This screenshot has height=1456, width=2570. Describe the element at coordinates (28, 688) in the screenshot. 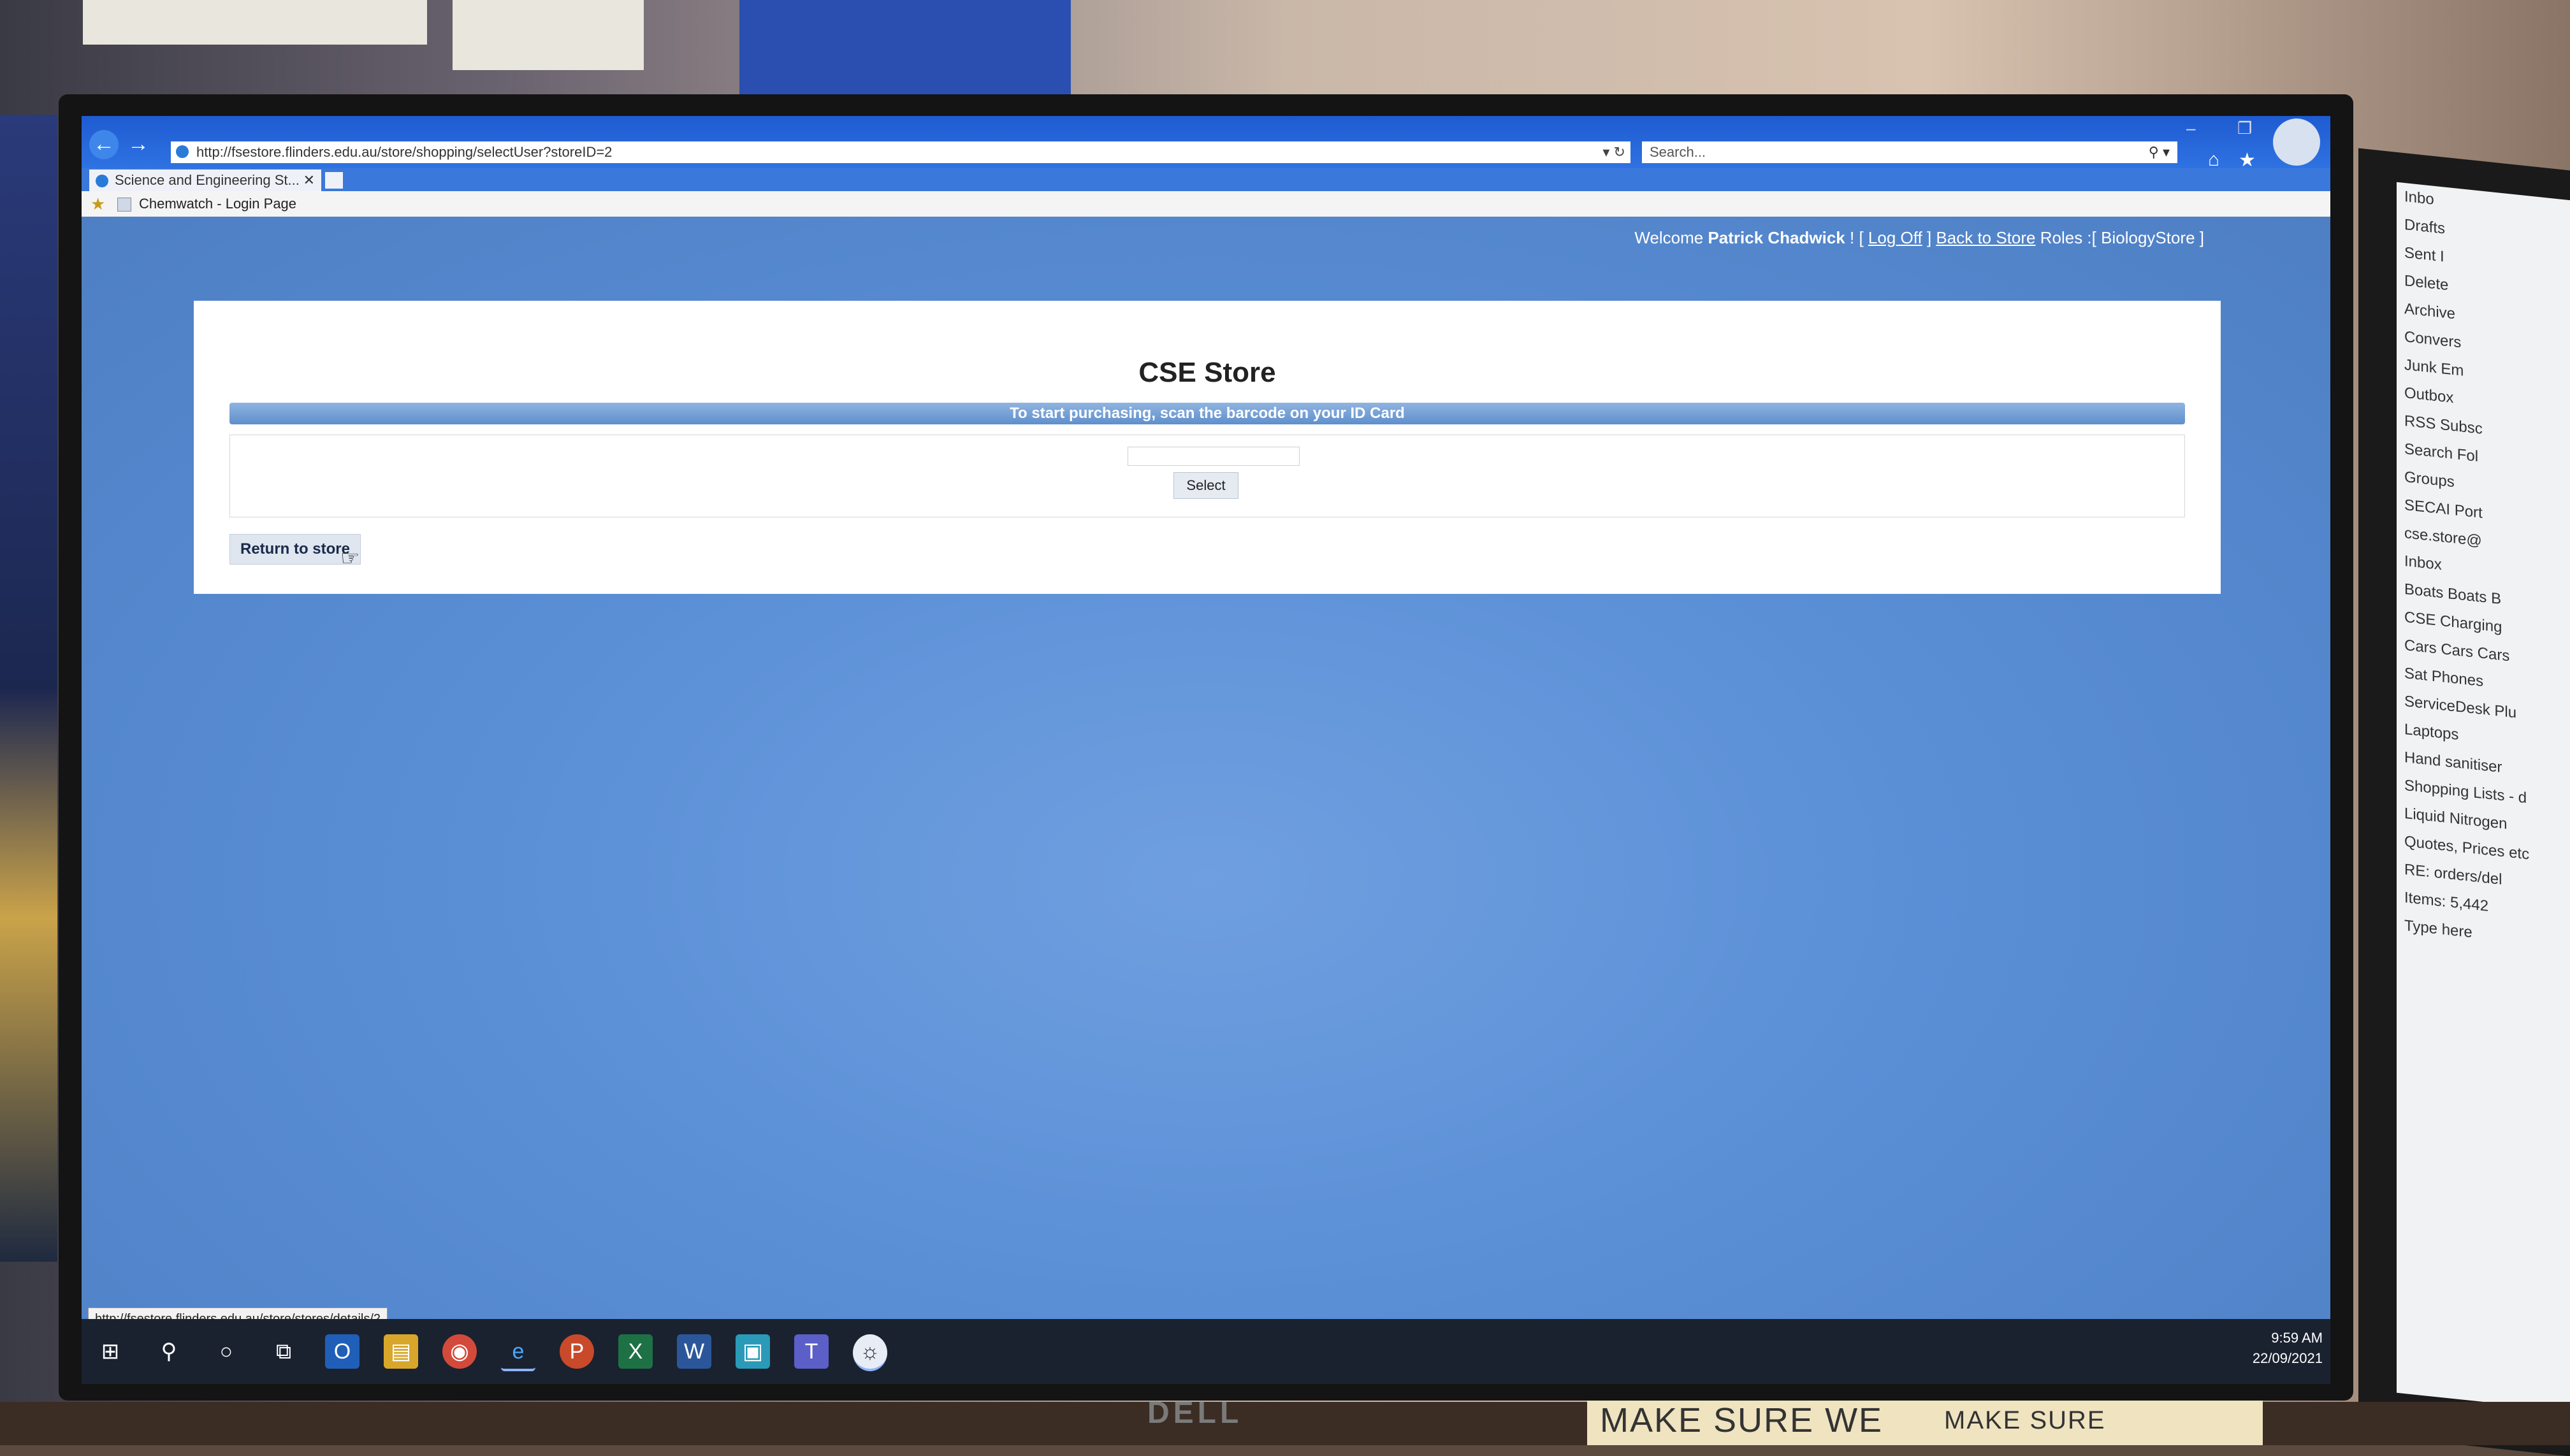

I see `left-decor` at that location.